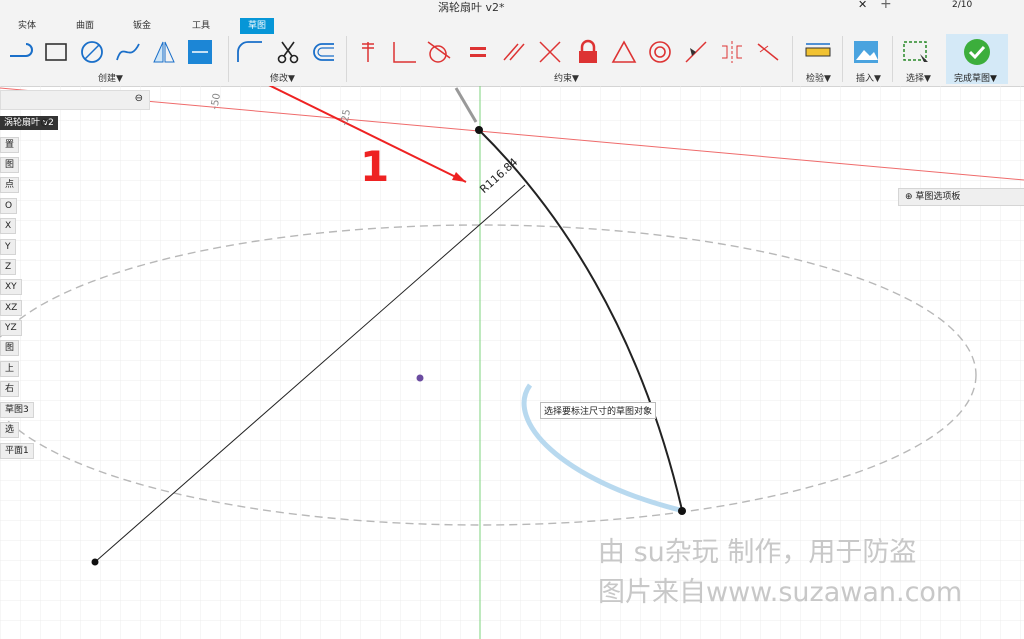  Describe the element at coordinates (201, 26) in the screenshot. I see `tab-tools: 工具` at that location.